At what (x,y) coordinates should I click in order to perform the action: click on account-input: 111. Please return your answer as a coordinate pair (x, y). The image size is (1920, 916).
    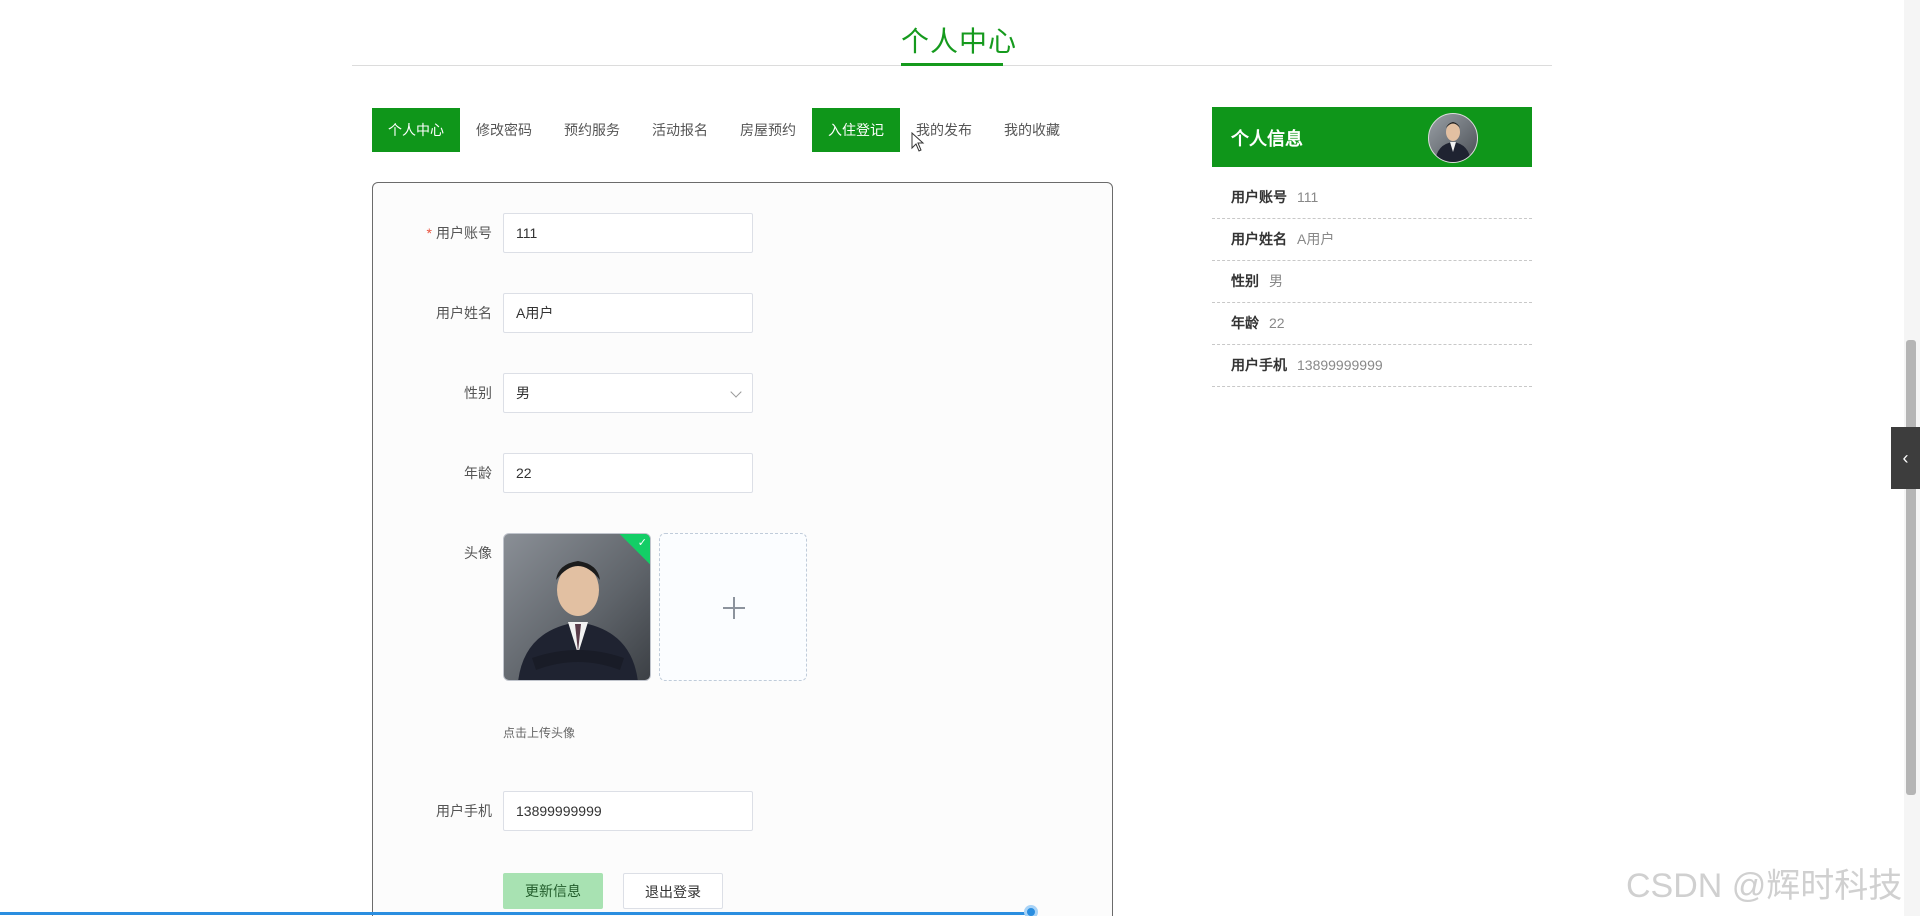
    Looking at the image, I should click on (628, 233).